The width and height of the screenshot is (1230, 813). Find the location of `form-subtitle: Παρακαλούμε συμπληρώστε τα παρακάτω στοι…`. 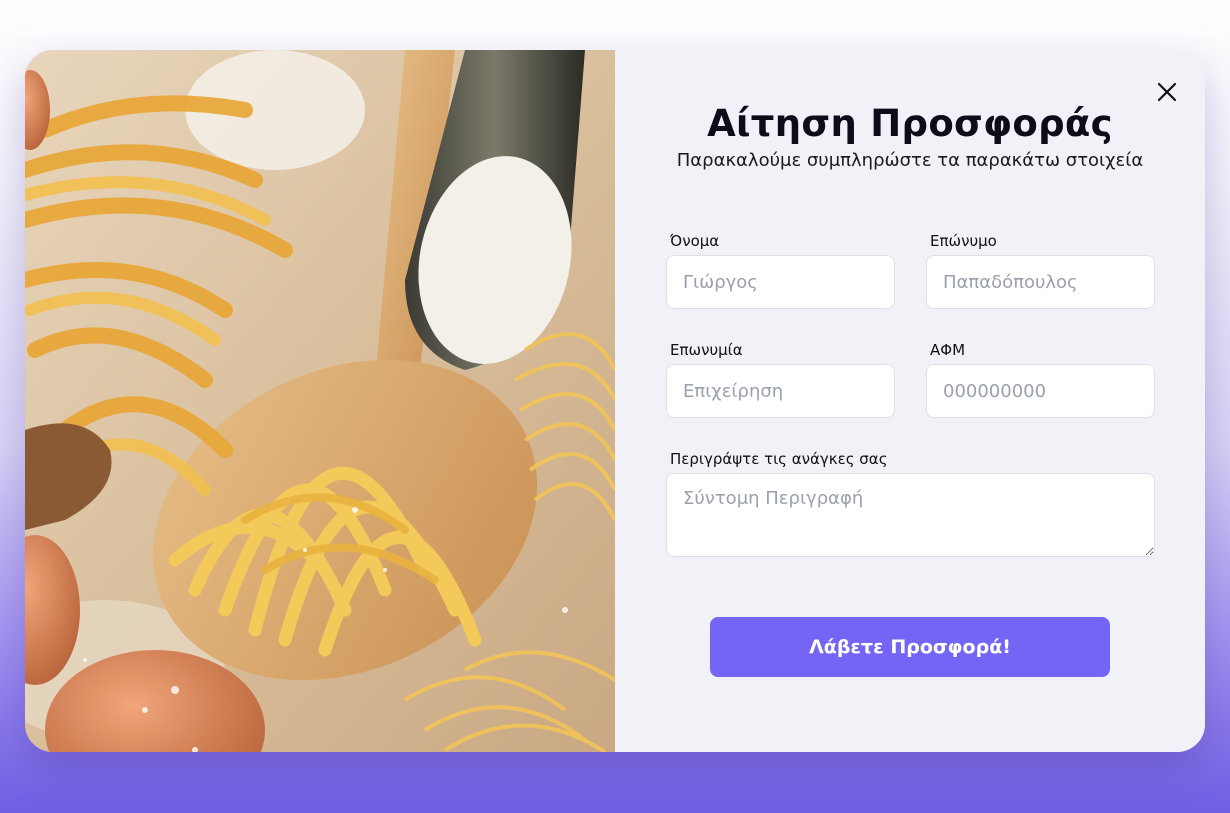

form-subtitle: Παρακαλούμε συμπληρώστε τα παρακάτω στοι… is located at coordinates (910, 160).